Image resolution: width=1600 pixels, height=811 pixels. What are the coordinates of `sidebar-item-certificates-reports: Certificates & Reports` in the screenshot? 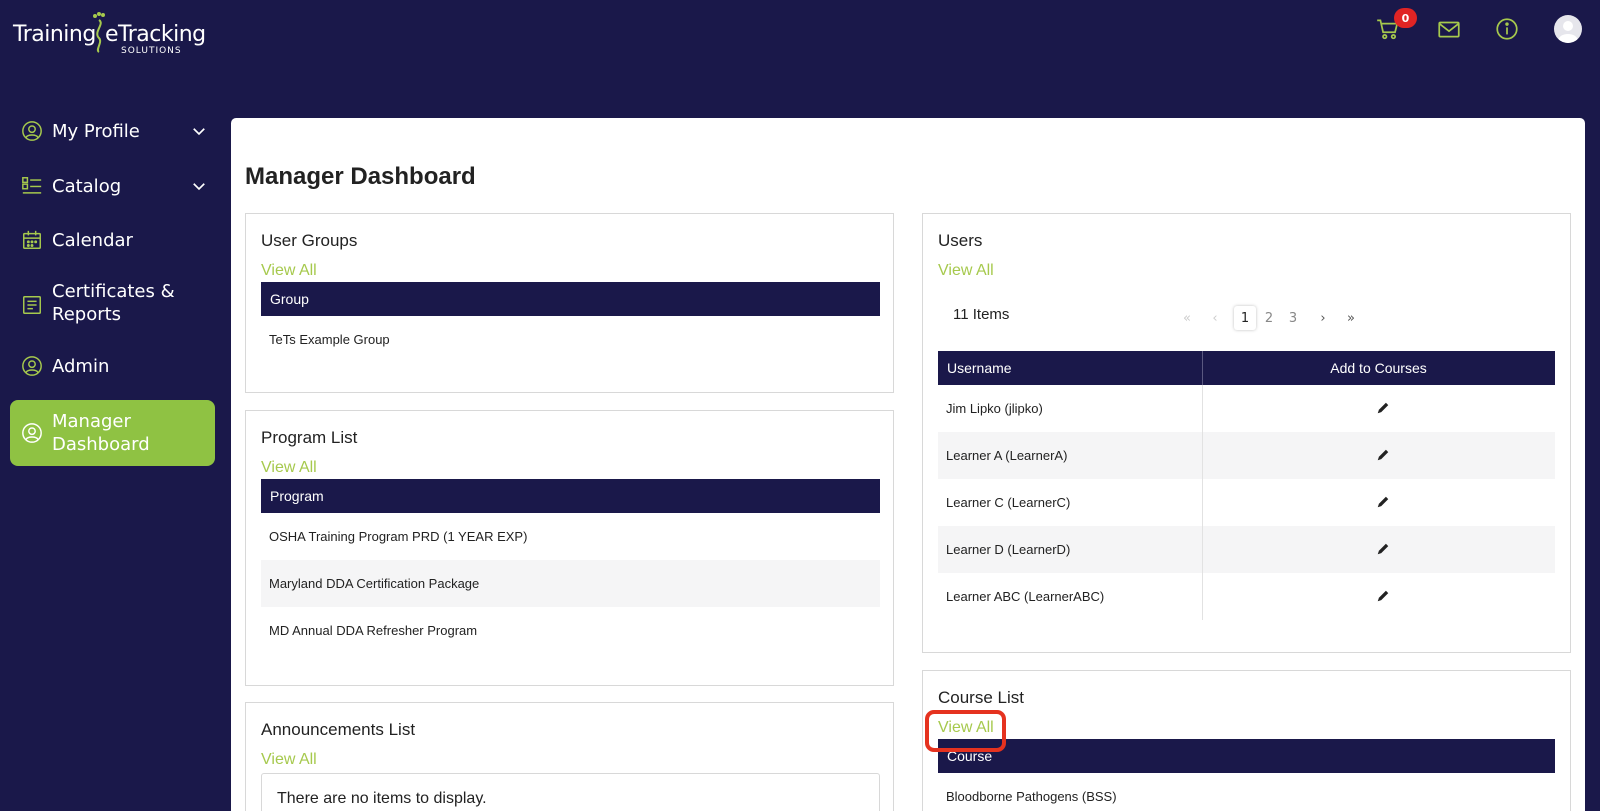 It's located at (112, 305).